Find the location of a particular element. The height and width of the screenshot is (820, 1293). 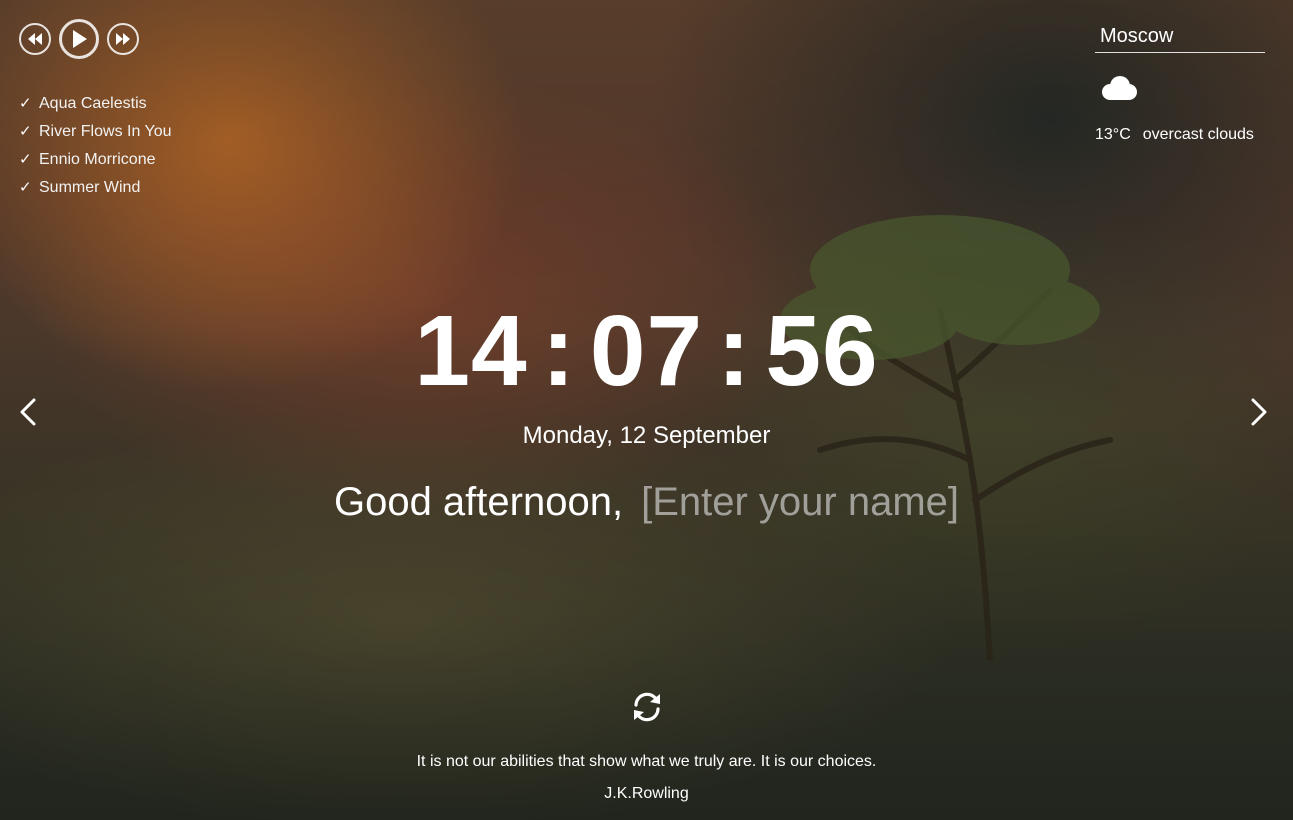

playlist-item: ✓ Aqua Caelestis is located at coordinates (95, 104).